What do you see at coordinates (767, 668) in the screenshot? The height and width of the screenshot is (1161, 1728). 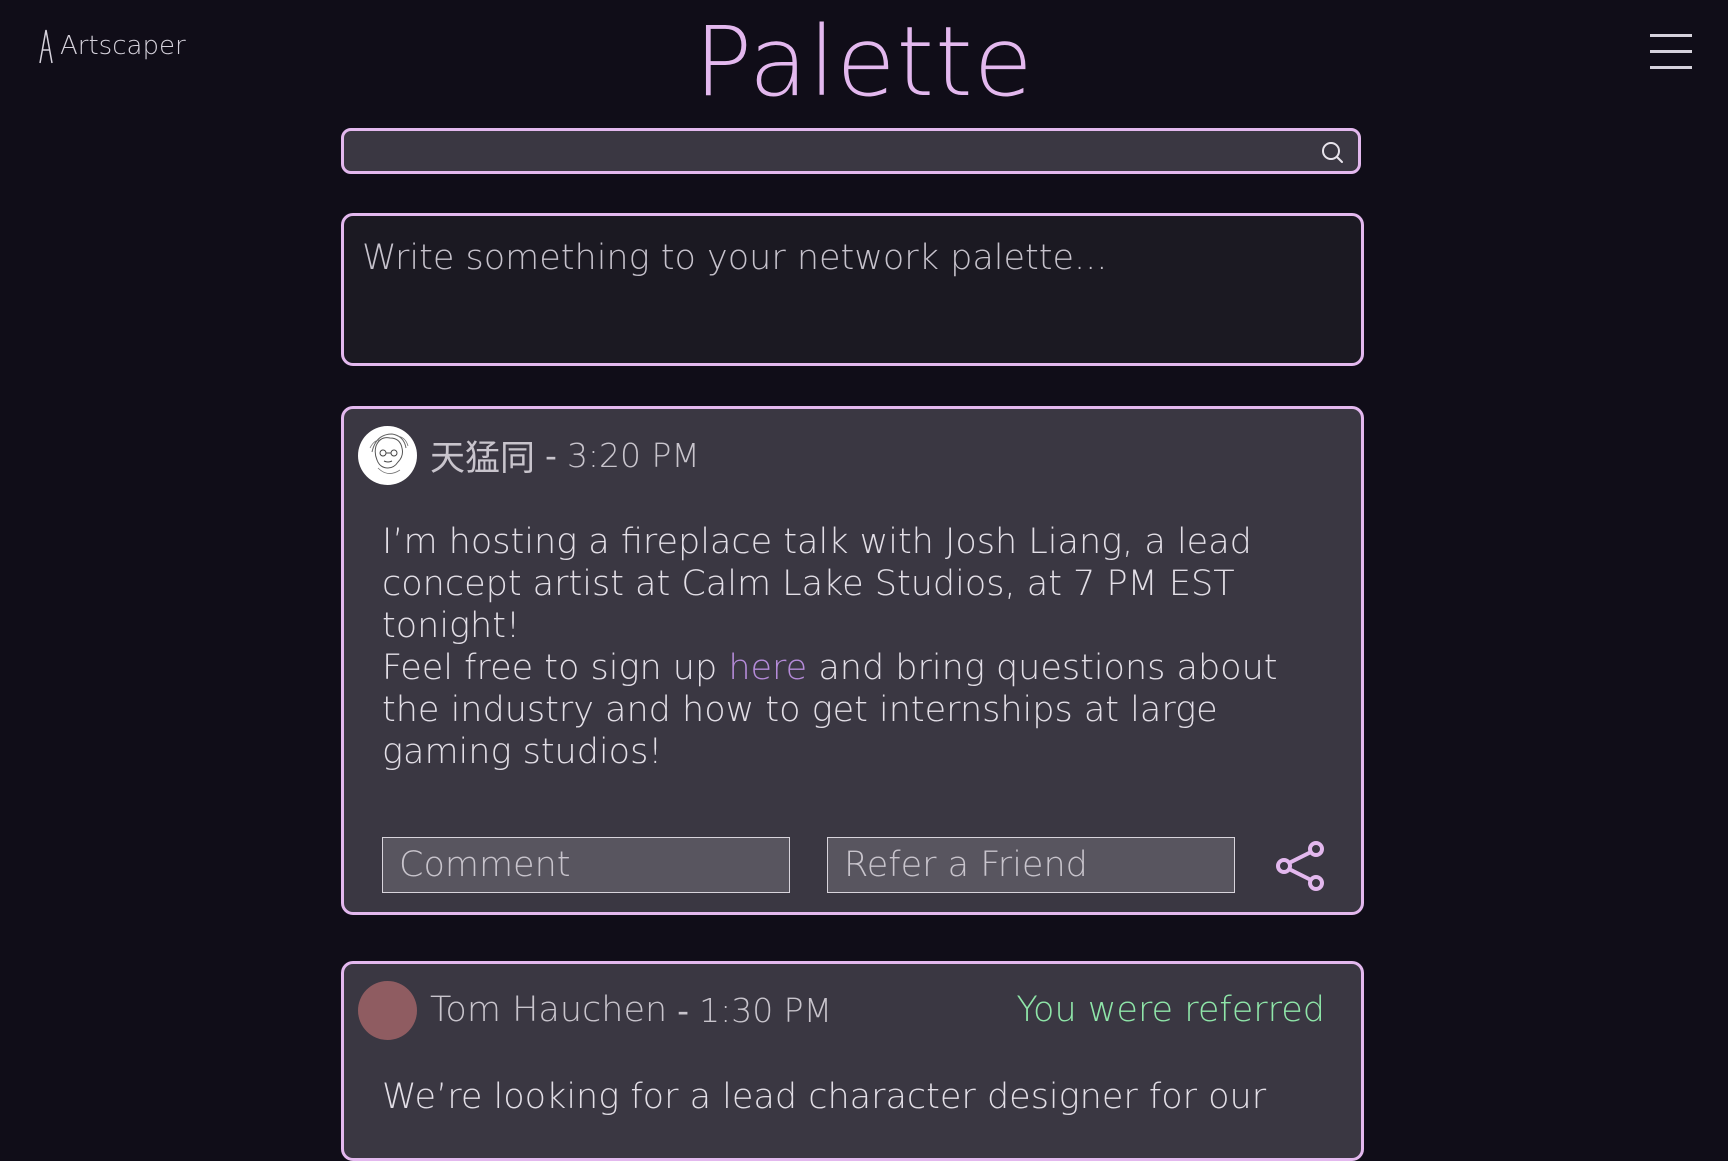 I see `signup-link: here` at bounding box center [767, 668].